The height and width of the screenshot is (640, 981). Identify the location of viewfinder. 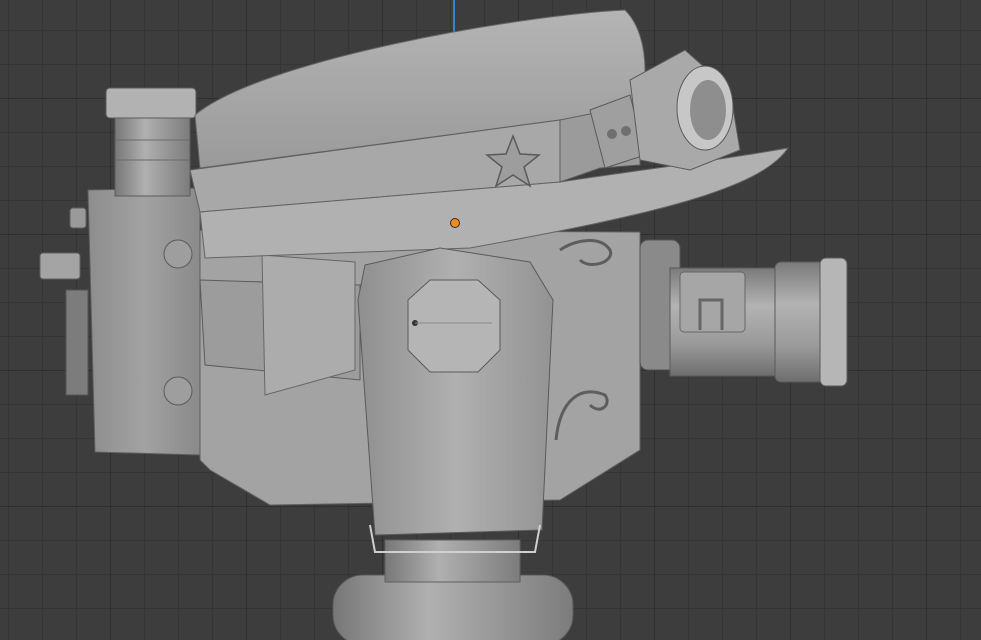
(151, 142).